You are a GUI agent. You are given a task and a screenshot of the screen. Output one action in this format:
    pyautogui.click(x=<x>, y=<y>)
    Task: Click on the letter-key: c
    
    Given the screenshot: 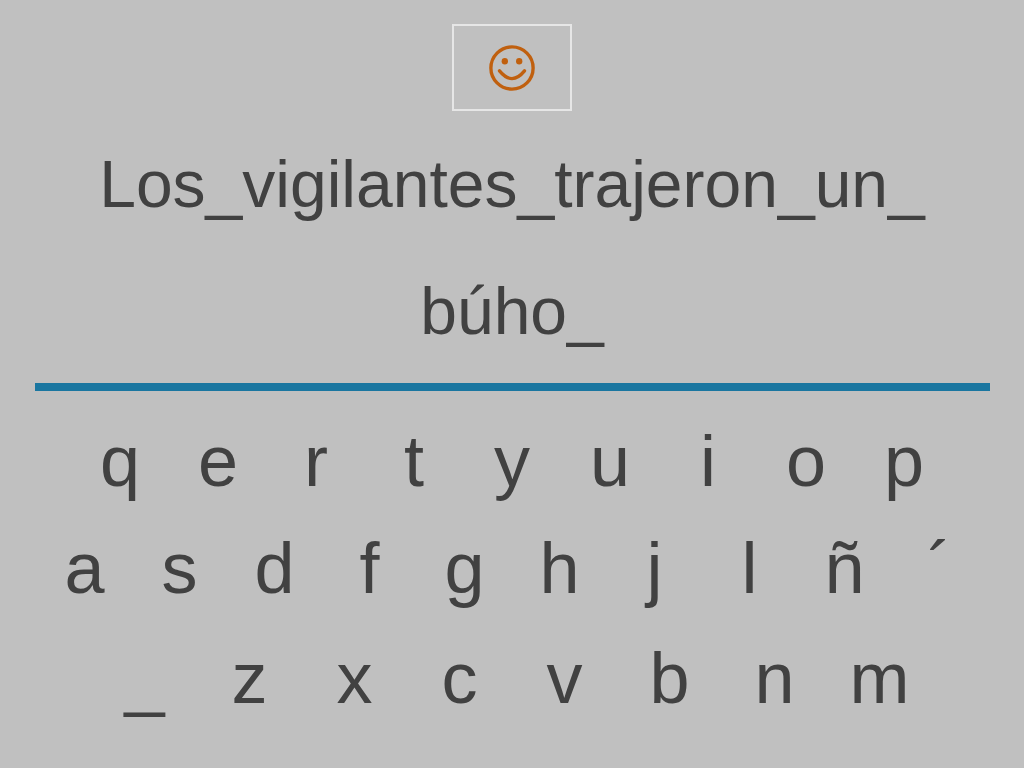 What is the action you would take?
    pyautogui.click(x=459, y=678)
    